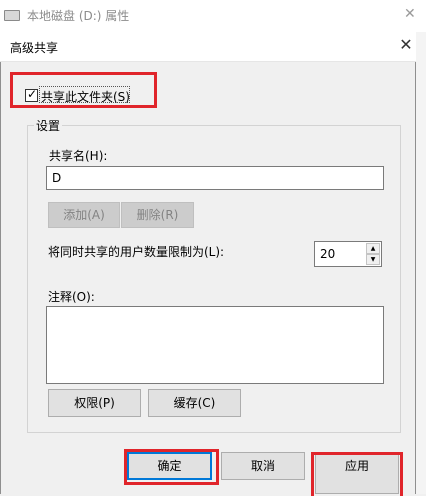 The width and height of the screenshot is (426, 496). What do you see at coordinates (410, 14) in the screenshot?
I see `parent-close-icon: ✕` at bounding box center [410, 14].